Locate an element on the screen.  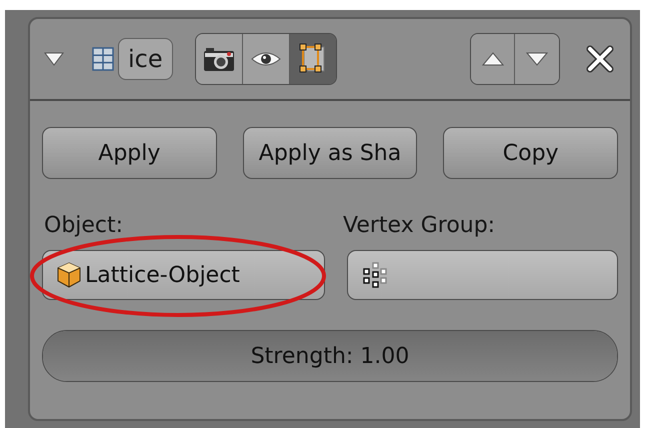
vertex-group-icon is located at coordinates (375, 275).